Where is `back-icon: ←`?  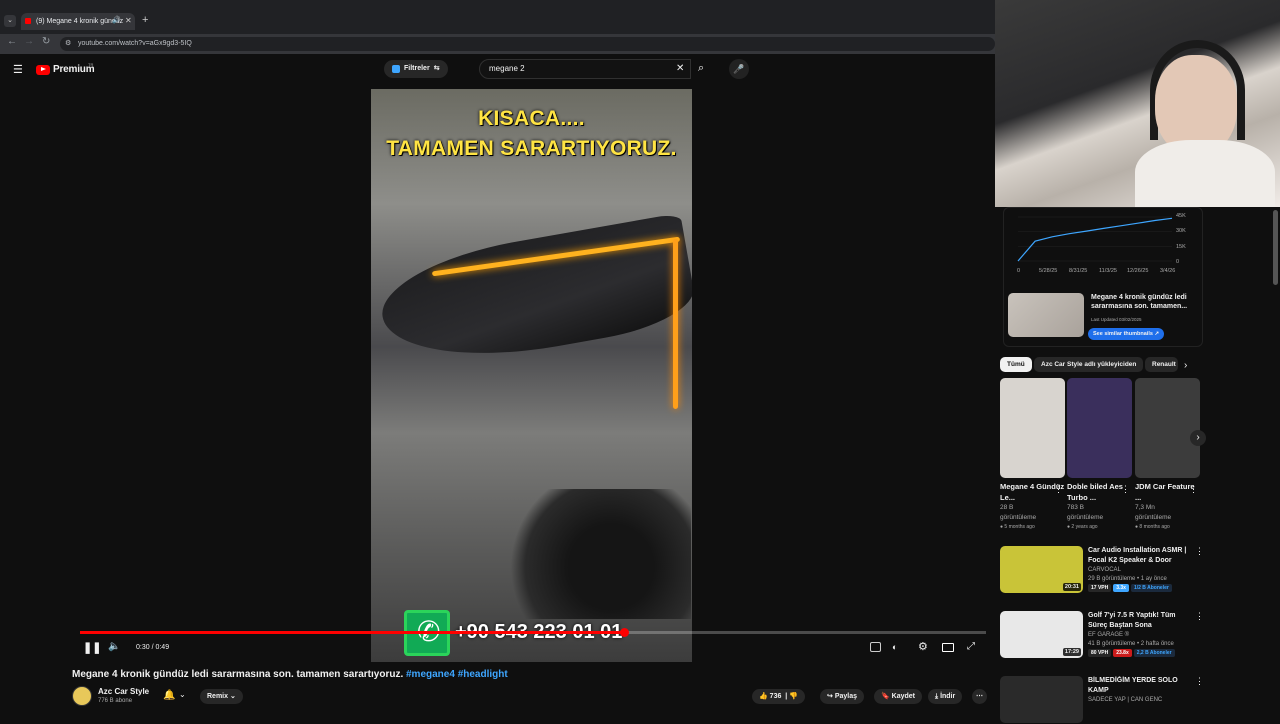
back-icon: ← is located at coordinates (12, 41).